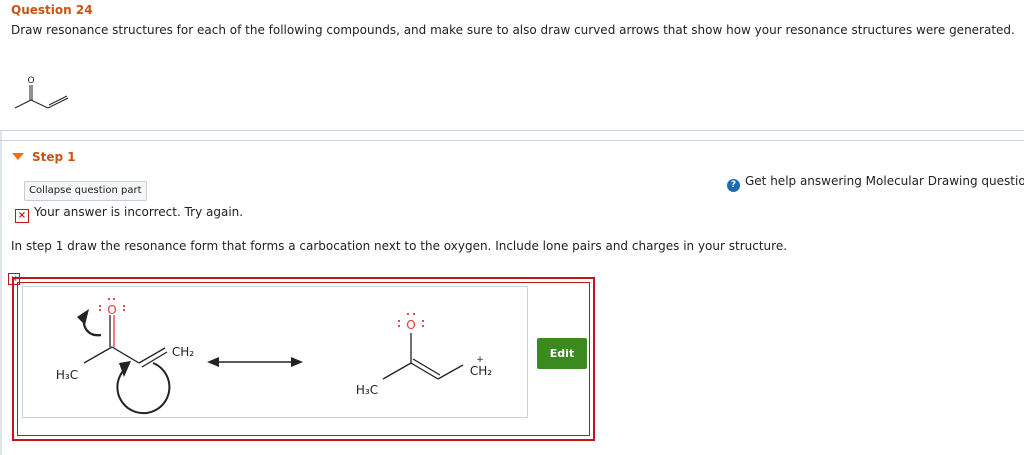 Image resolution: width=1024 pixels, height=455 pixels. I want to click on drawing-canvas: O H₃C CH₂ O H₃C CH₂ +, so click(275, 352).